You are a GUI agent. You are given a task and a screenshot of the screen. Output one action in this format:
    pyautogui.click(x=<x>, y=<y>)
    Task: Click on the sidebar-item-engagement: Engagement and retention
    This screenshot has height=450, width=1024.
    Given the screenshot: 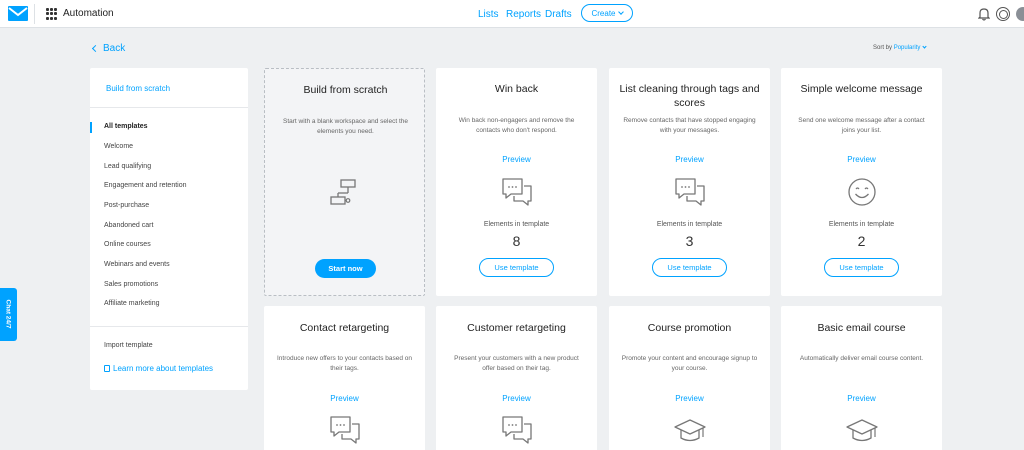 What is the action you would take?
    pyautogui.click(x=145, y=185)
    